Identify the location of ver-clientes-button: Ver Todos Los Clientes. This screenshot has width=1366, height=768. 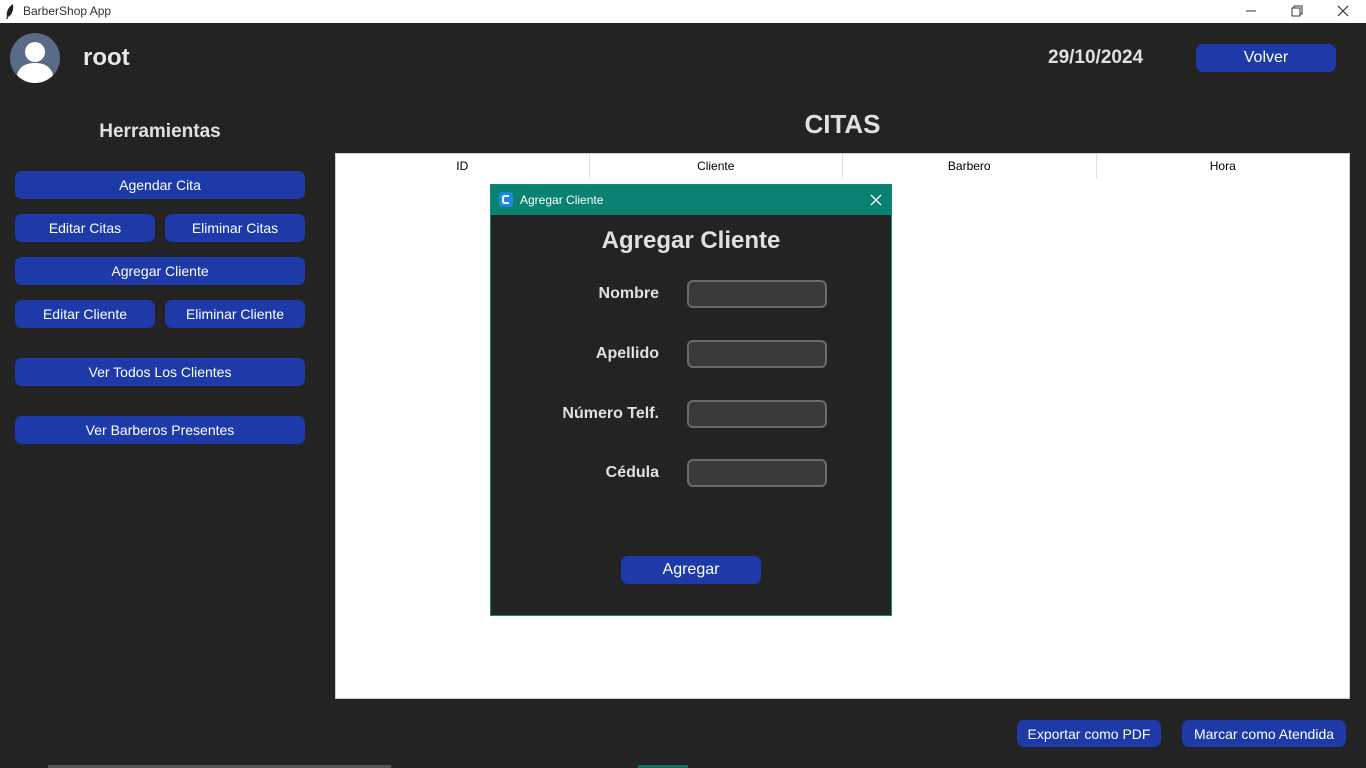
(160, 372).